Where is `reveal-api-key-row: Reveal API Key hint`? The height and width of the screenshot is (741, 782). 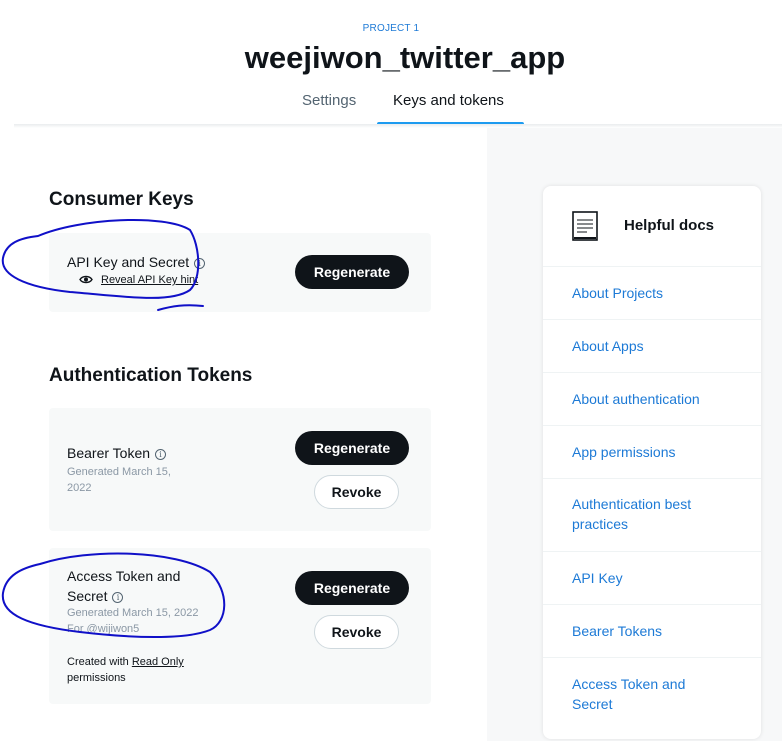
reveal-api-key-row: Reveal API Key hint is located at coordinates (138, 280).